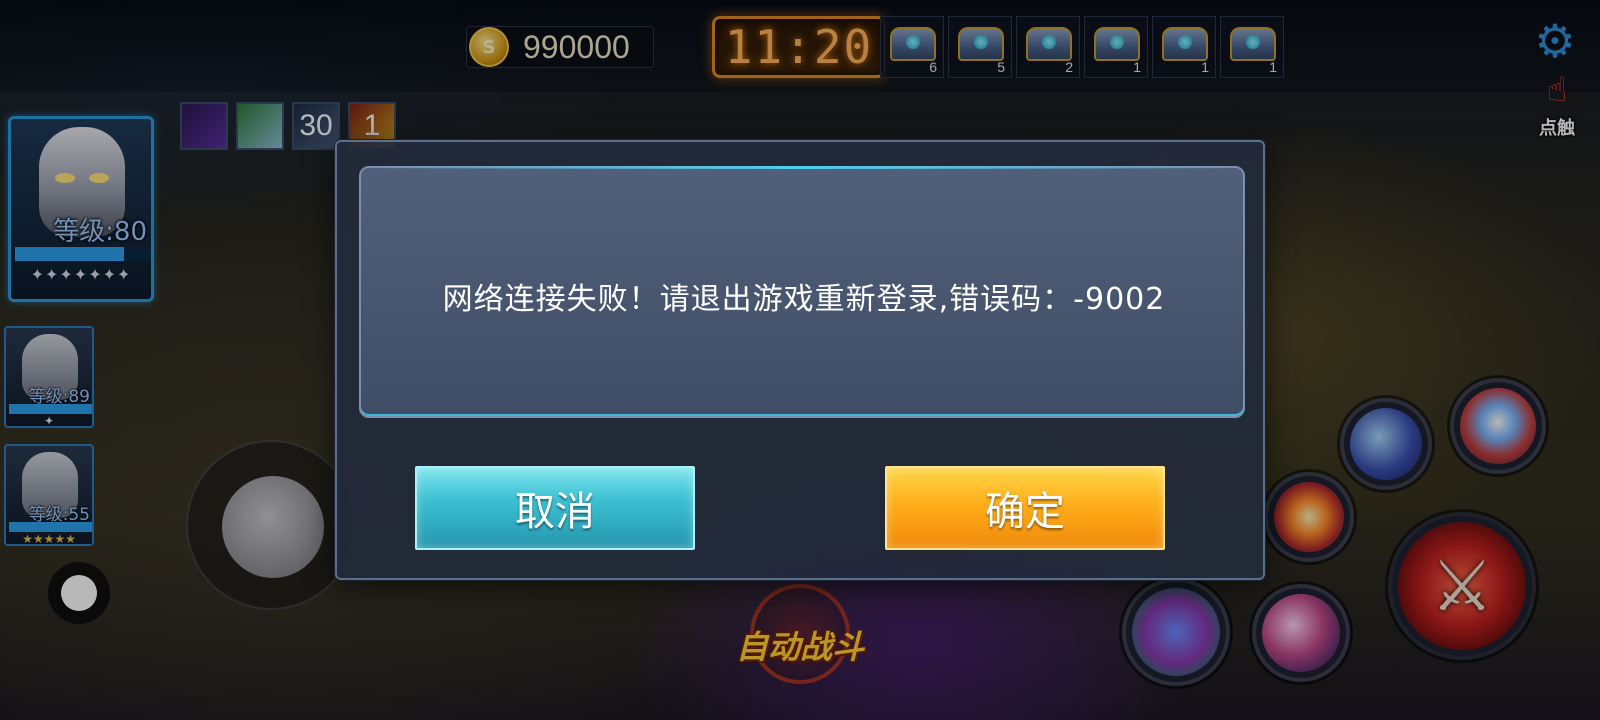 The height and width of the screenshot is (720, 1600). I want to click on error-message: 网络连接失败！请退出游戏重新登录,错误码：-9002, so click(804, 299).